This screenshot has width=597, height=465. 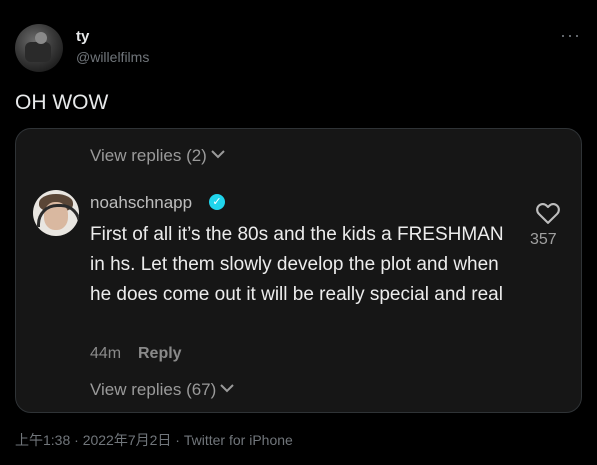 What do you see at coordinates (62, 102) in the screenshot?
I see `tweet-text: OH WOW` at bounding box center [62, 102].